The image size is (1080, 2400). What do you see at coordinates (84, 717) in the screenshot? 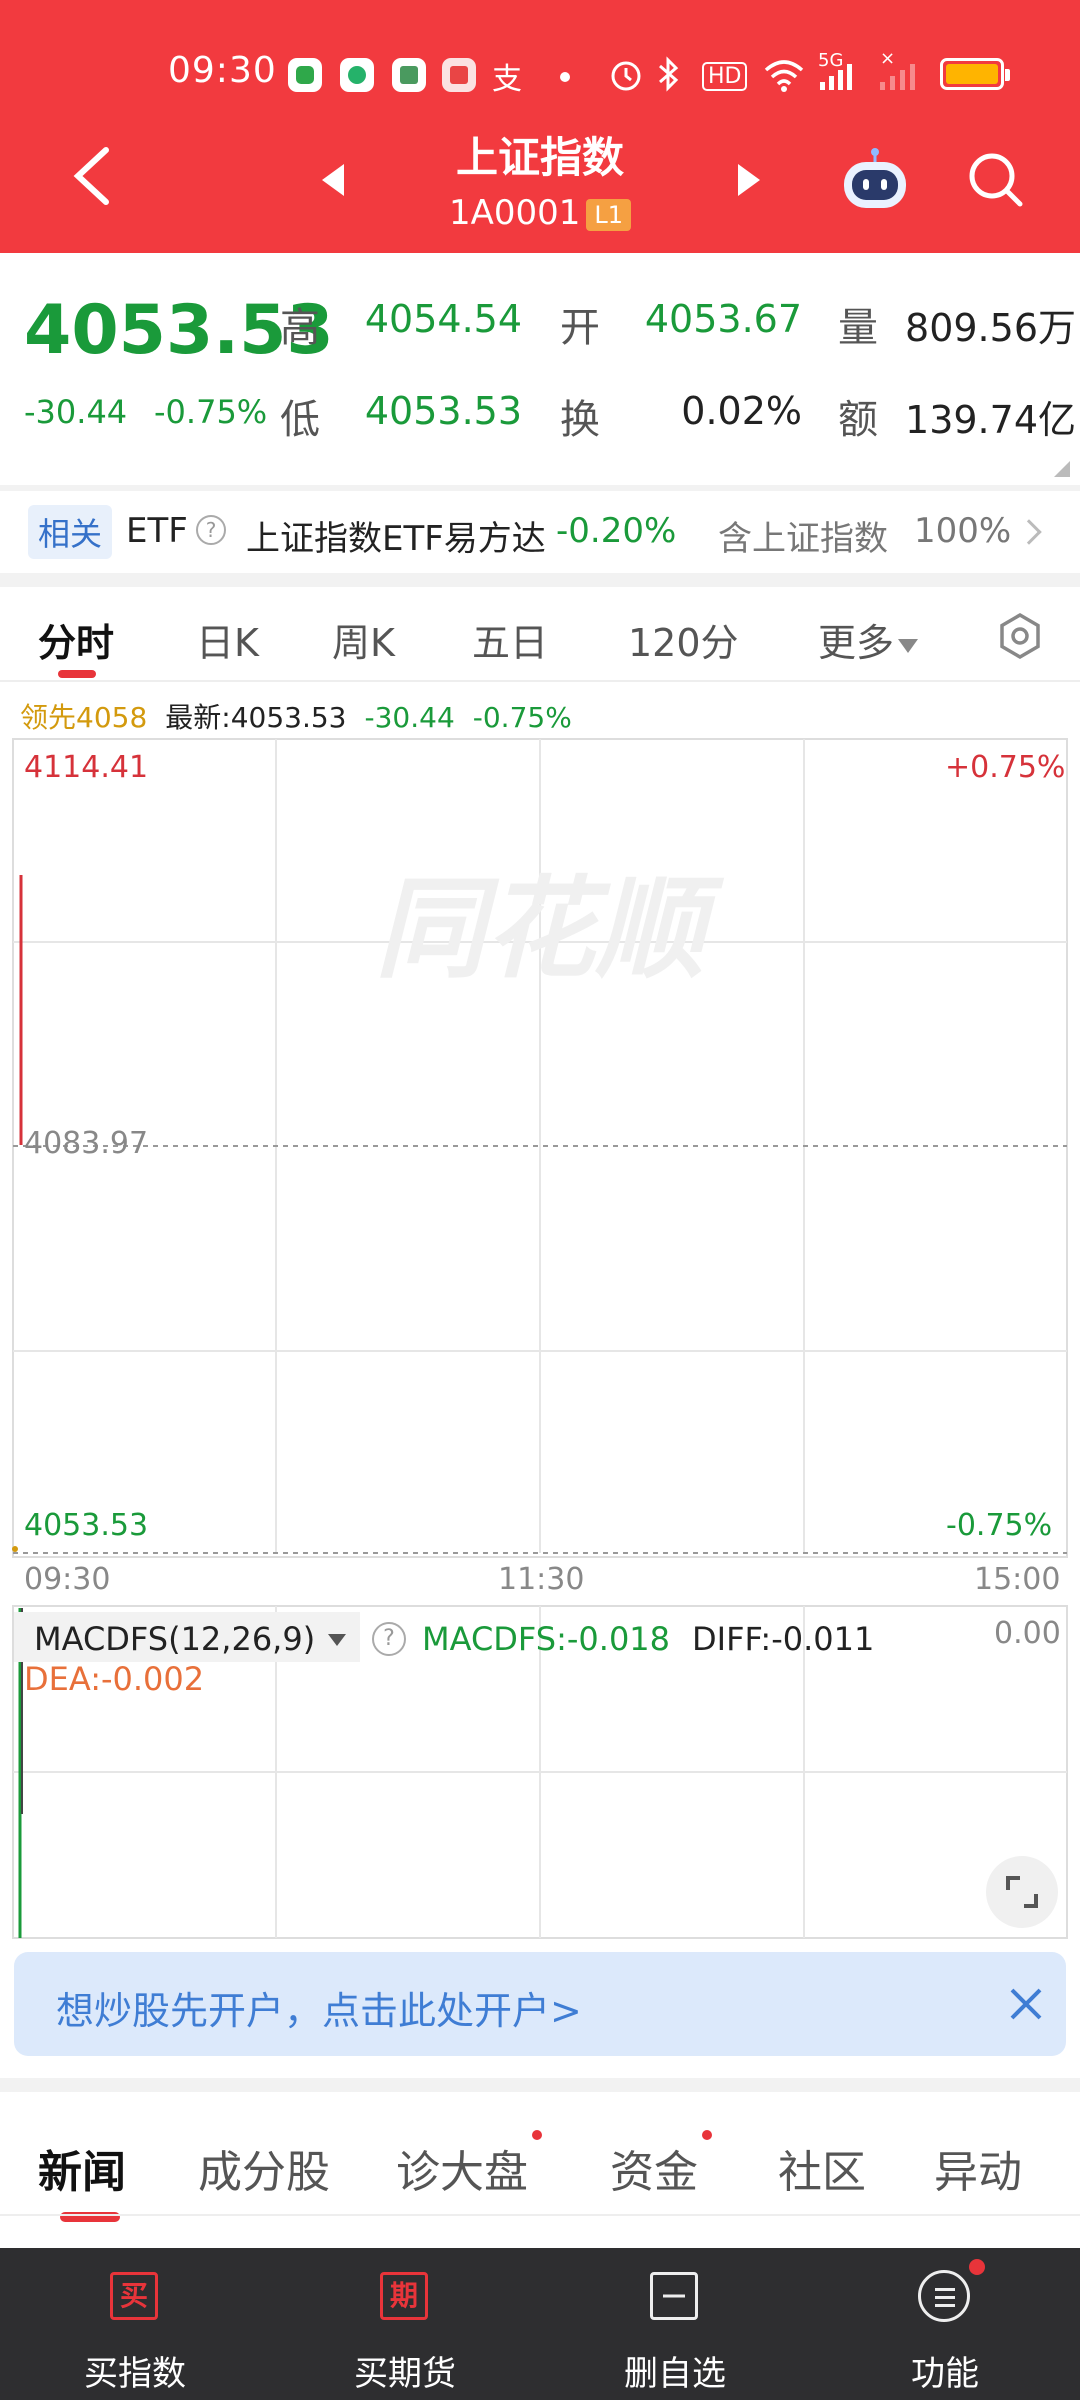
I see `leading-index: 领先4058` at bounding box center [84, 717].